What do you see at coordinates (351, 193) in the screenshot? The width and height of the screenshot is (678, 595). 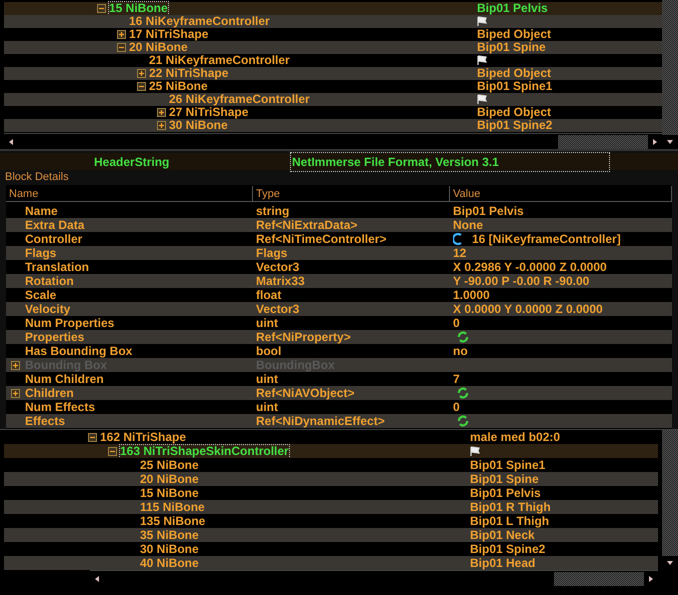 I see `column-header: Type` at bounding box center [351, 193].